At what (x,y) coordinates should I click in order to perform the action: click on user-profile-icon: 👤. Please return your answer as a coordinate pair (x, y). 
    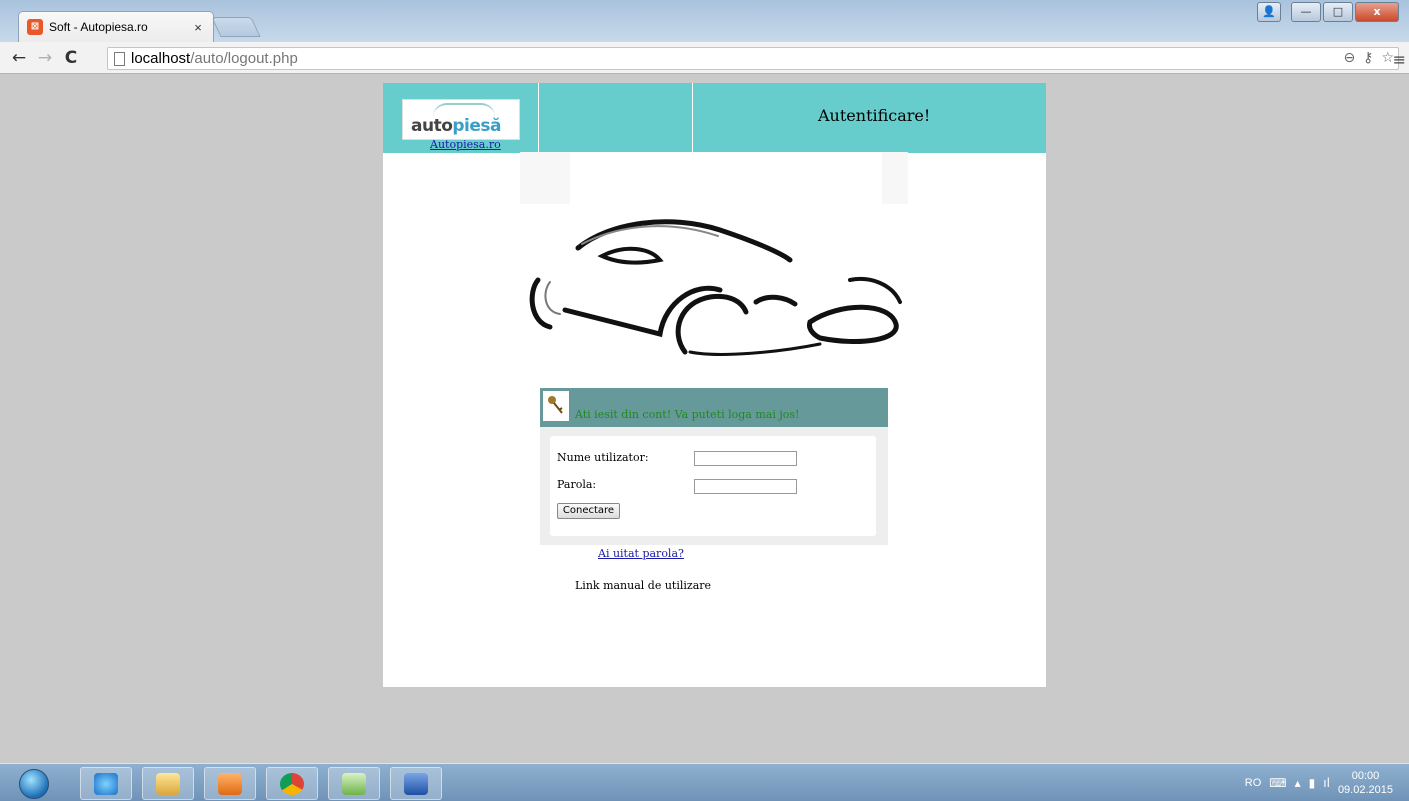
    Looking at the image, I should click on (1269, 12).